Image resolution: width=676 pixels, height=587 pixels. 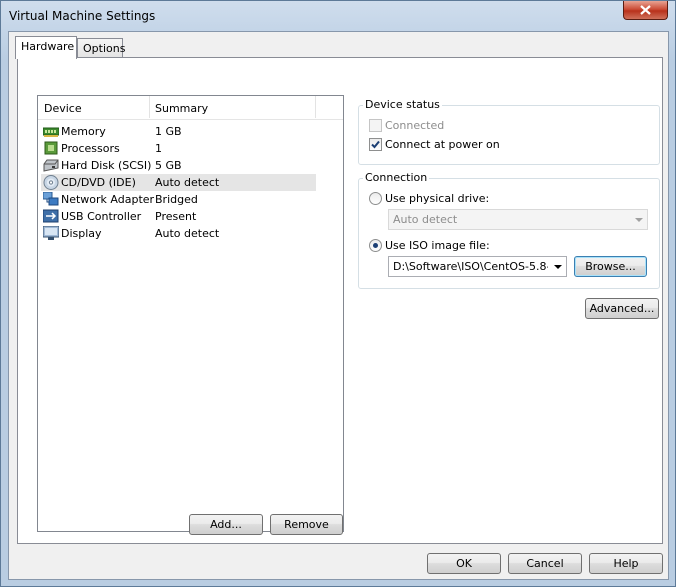 I want to click on checkmark-icon, so click(x=375, y=144).